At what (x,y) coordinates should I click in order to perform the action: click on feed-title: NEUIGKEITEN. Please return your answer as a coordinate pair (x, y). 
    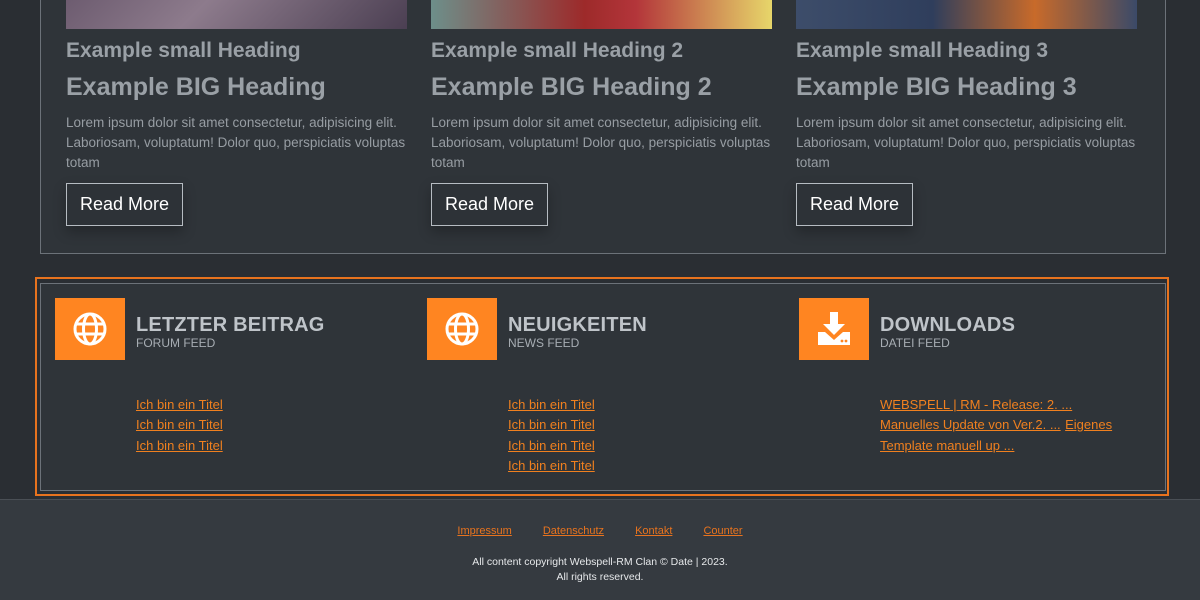
    Looking at the image, I should click on (577, 325).